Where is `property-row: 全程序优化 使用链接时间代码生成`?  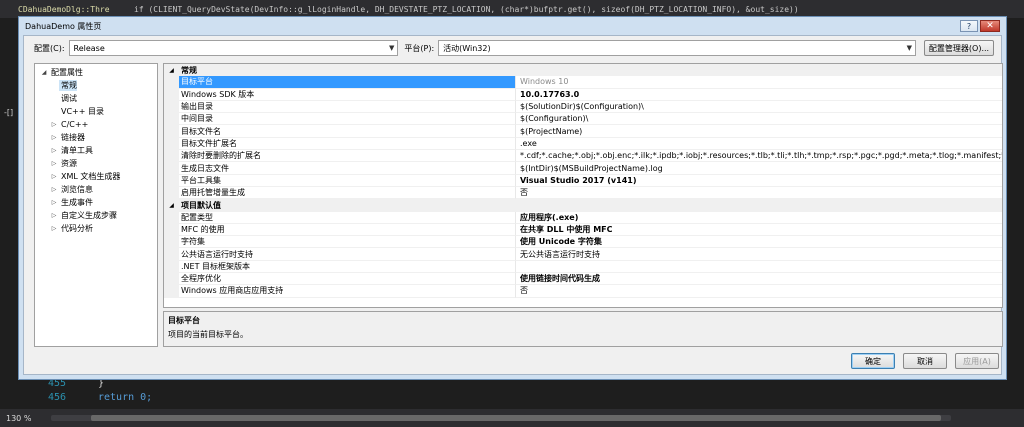
property-row: 全程序优化 使用链接时间代码生成 is located at coordinates (583, 279).